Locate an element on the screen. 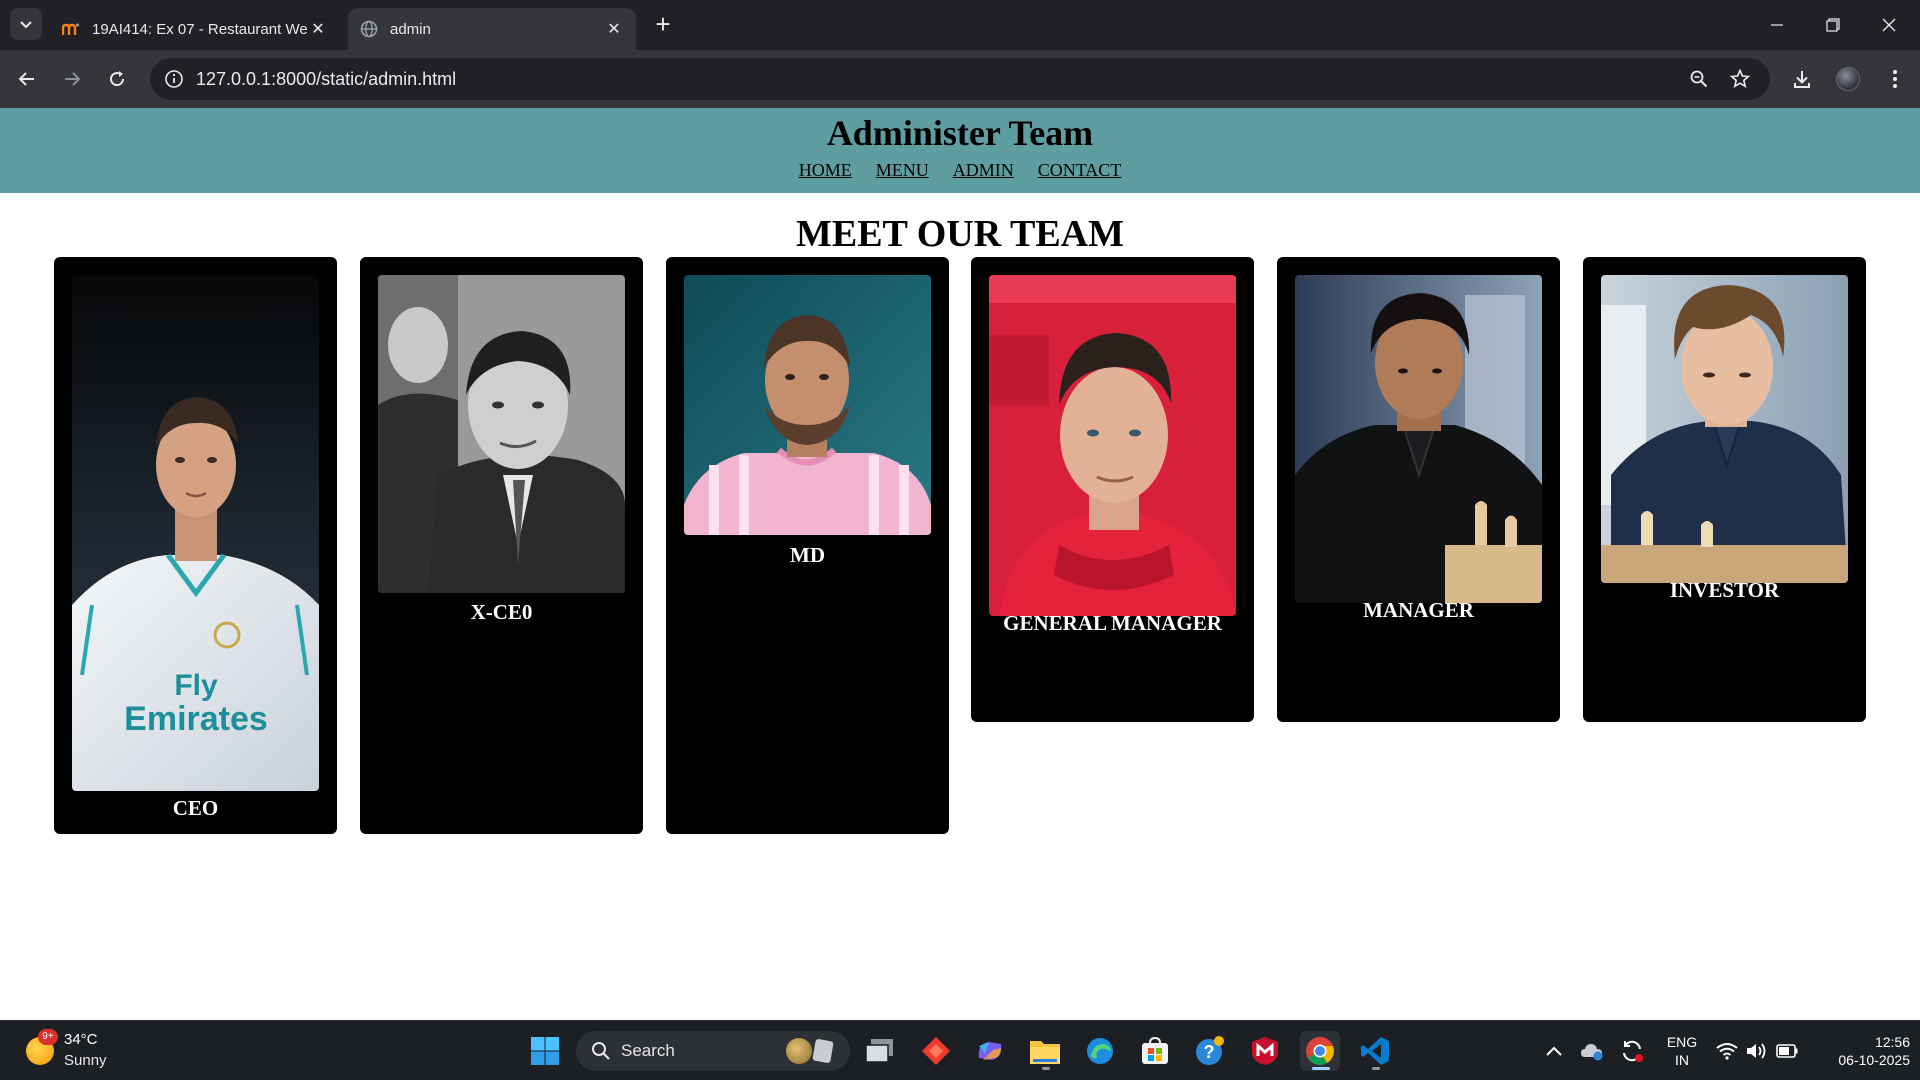 This screenshot has height=1080, width=1920. member-photo-md is located at coordinates (807, 405).